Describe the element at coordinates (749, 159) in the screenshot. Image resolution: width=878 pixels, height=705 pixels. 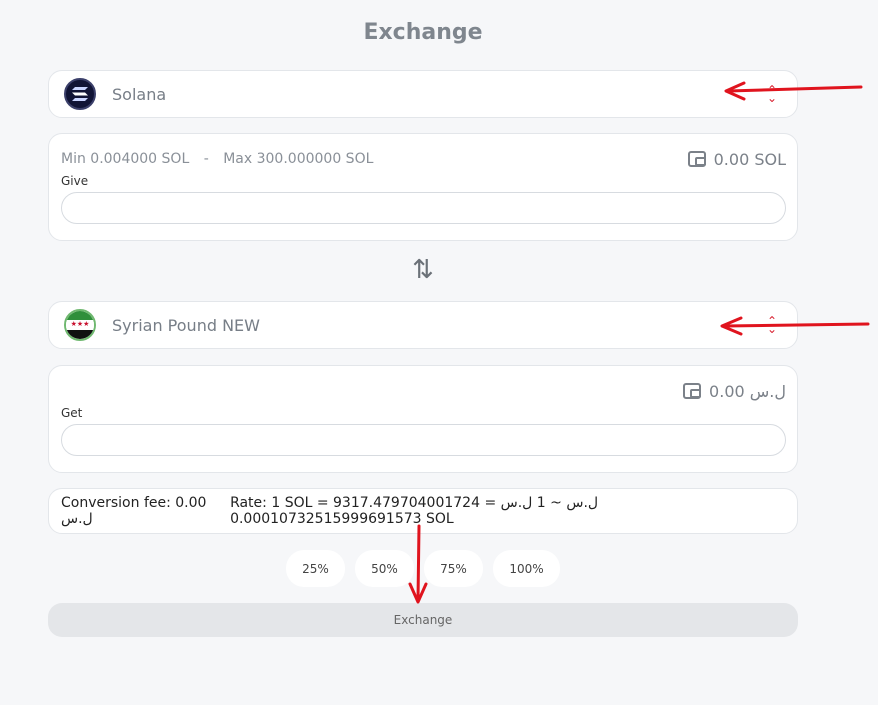
I see `give-balance-value: 0.00 SOL` at that location.